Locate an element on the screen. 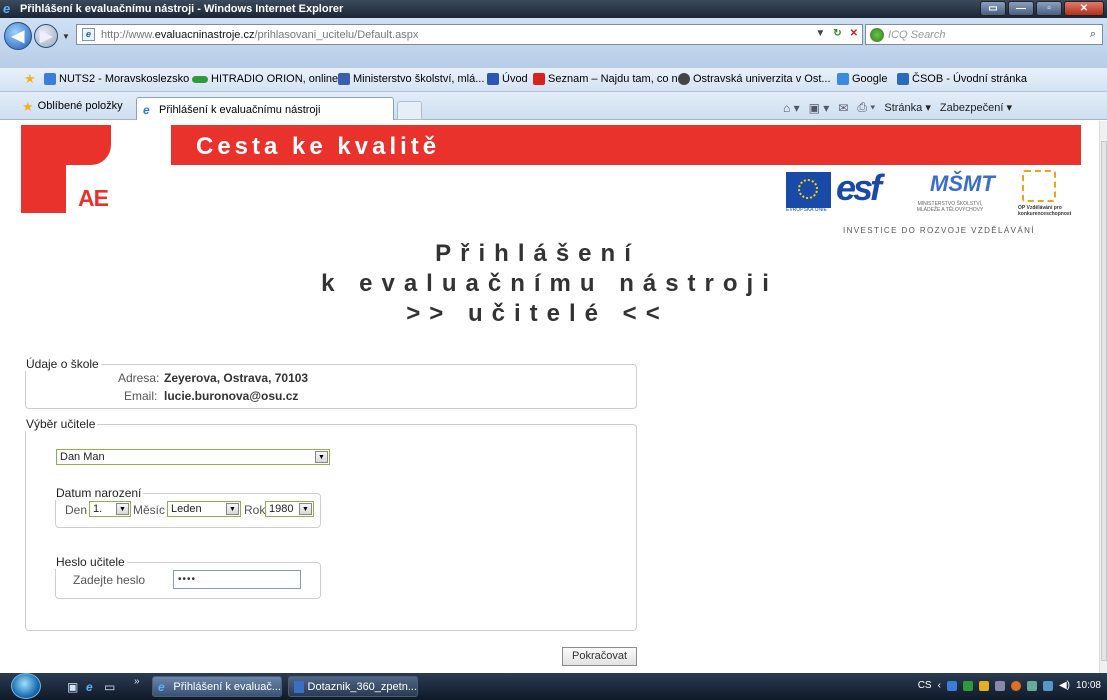 This screenshot has width=1107, height=700. maximize-button: ▫ is located at coordinates (1049, 8).